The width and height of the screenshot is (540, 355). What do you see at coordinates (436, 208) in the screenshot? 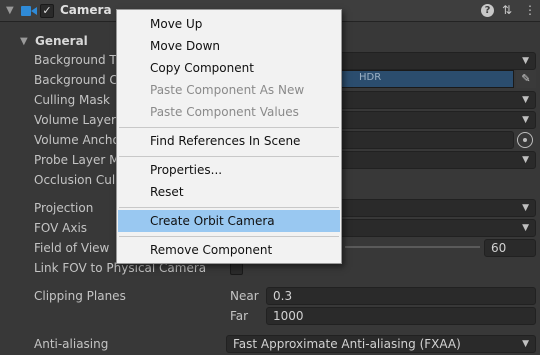
I see `projection-dropdown: ▼` at bounding box center [436, 208].